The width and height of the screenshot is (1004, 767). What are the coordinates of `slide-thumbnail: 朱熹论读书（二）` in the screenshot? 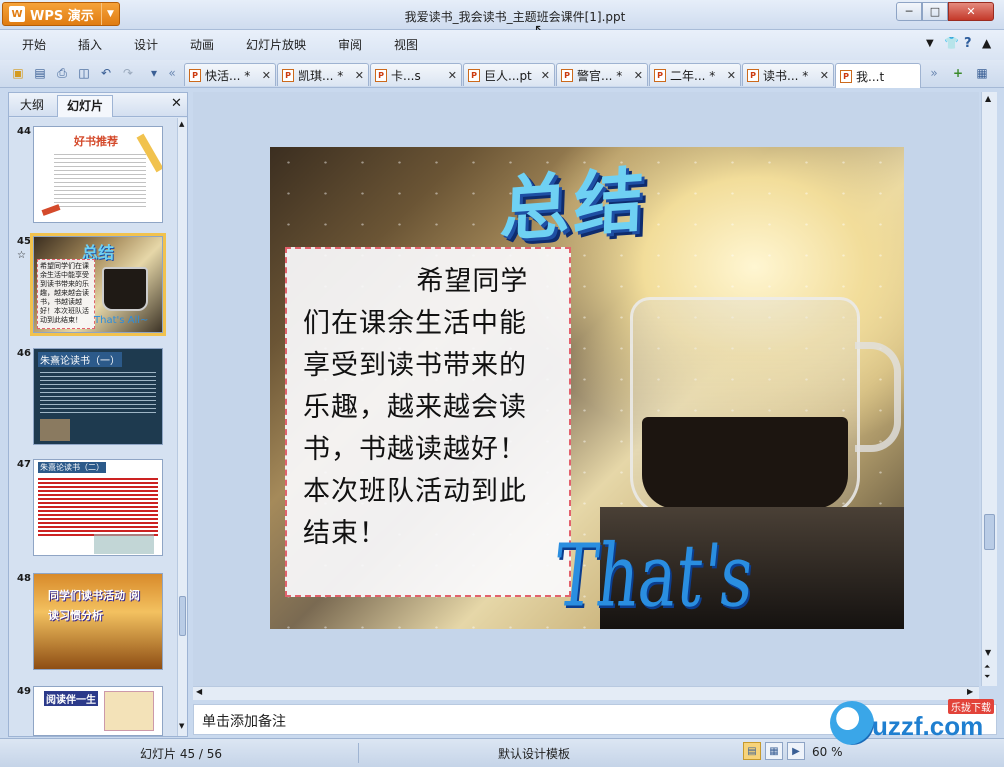 It's located at (98, 507).